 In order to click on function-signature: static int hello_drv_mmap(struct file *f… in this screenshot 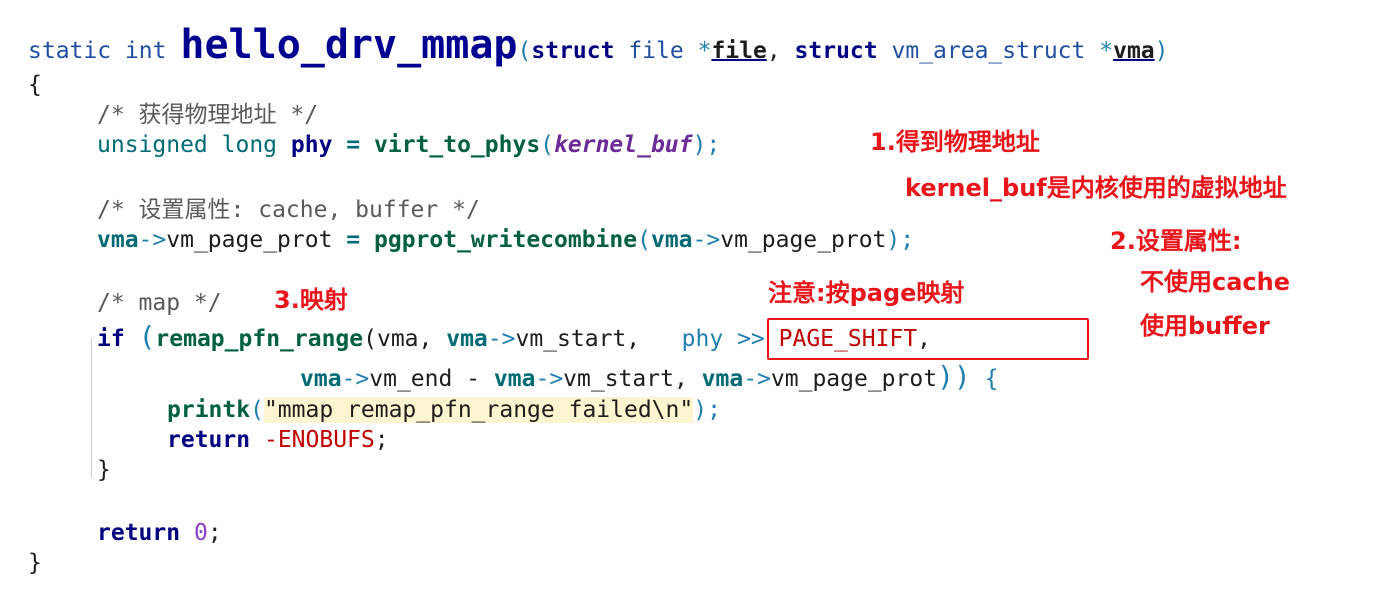, I will do `click(598, 47)`.